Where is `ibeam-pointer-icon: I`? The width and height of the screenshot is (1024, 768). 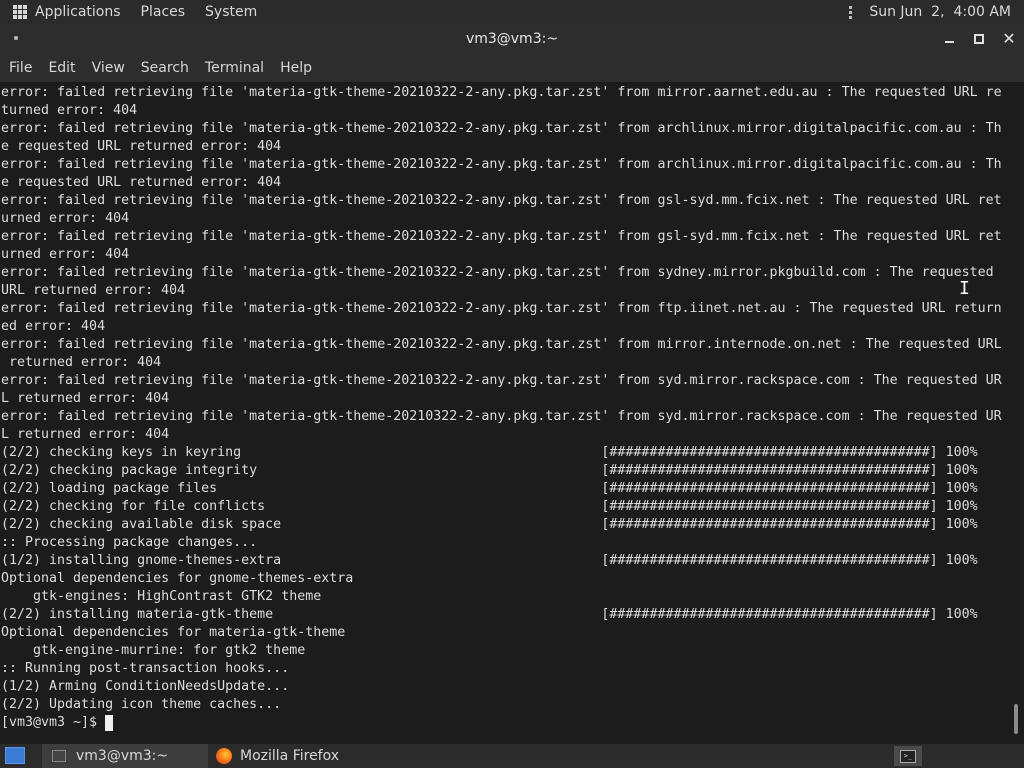 ibeam-pointer-icon: I is located at coordinates (964, 288).